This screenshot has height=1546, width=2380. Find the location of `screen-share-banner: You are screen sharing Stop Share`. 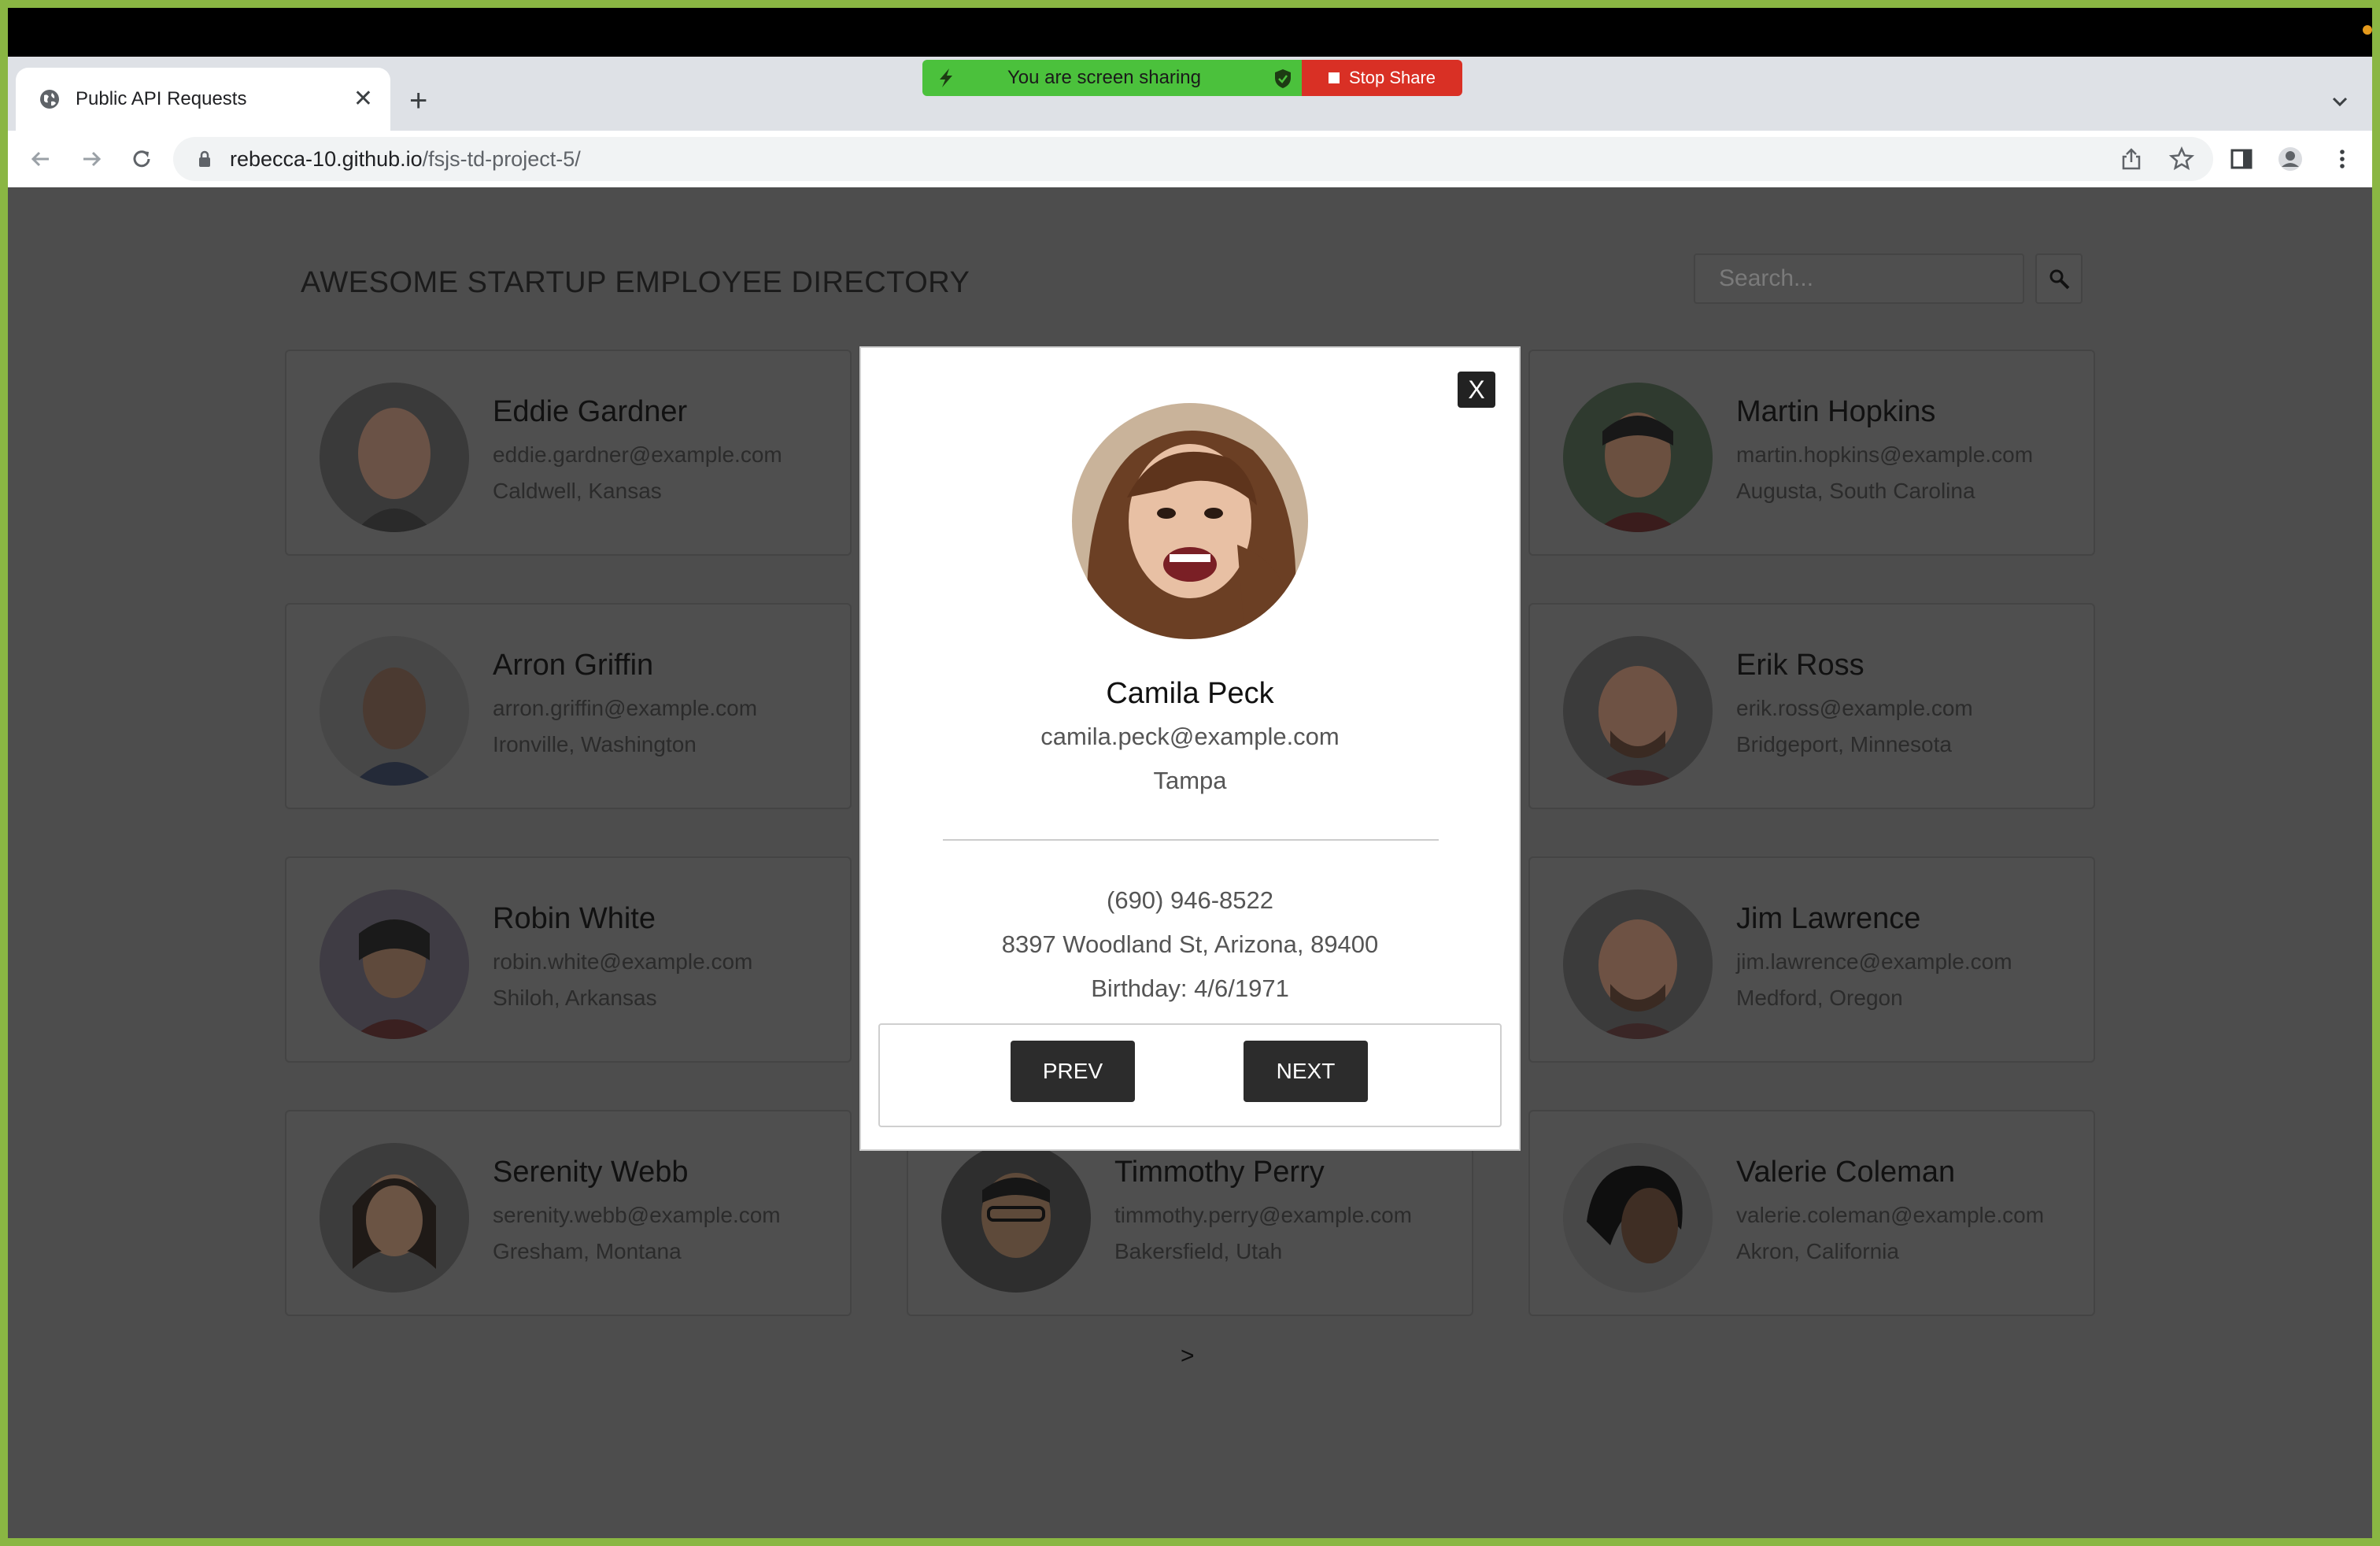

screen-share-banner: You are screen sharing Stop Share is located at coordinates (1192, 78).